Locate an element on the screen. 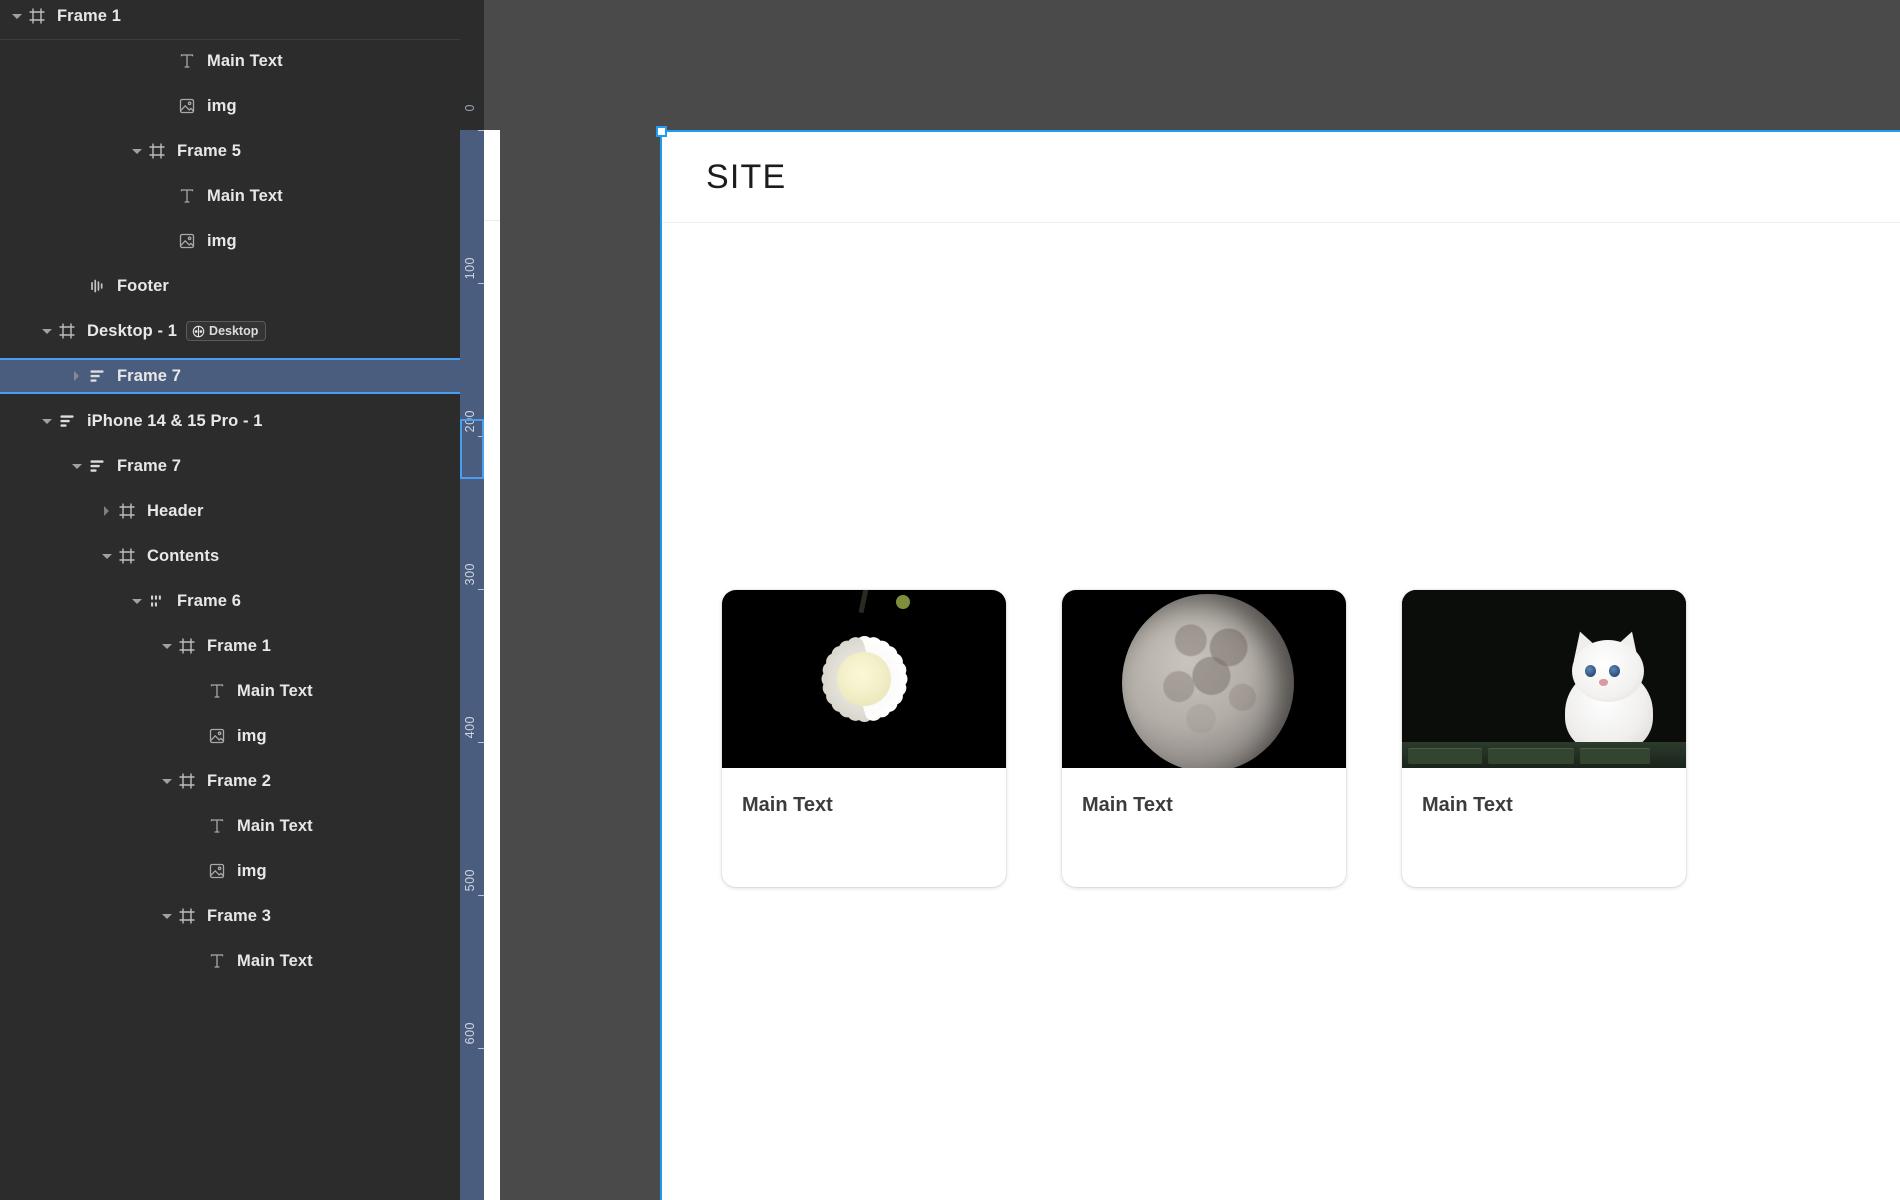 The image size is (1900, 1200). layer-row-label: Frame 7 is located at coordinates (149, 375).